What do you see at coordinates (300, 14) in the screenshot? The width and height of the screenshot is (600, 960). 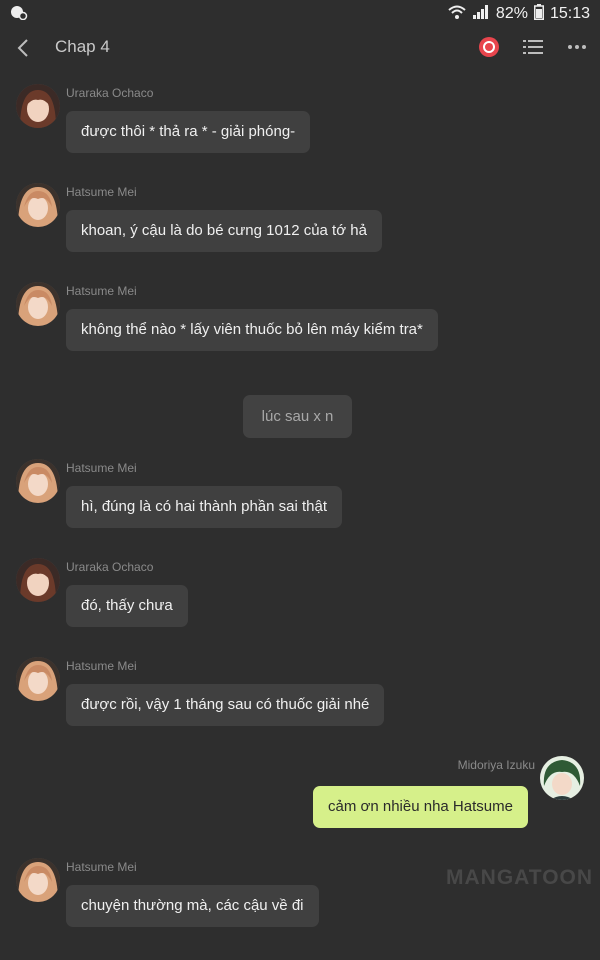 I see `status-bar: 82% 15:13` at bounding box center [300, 14].